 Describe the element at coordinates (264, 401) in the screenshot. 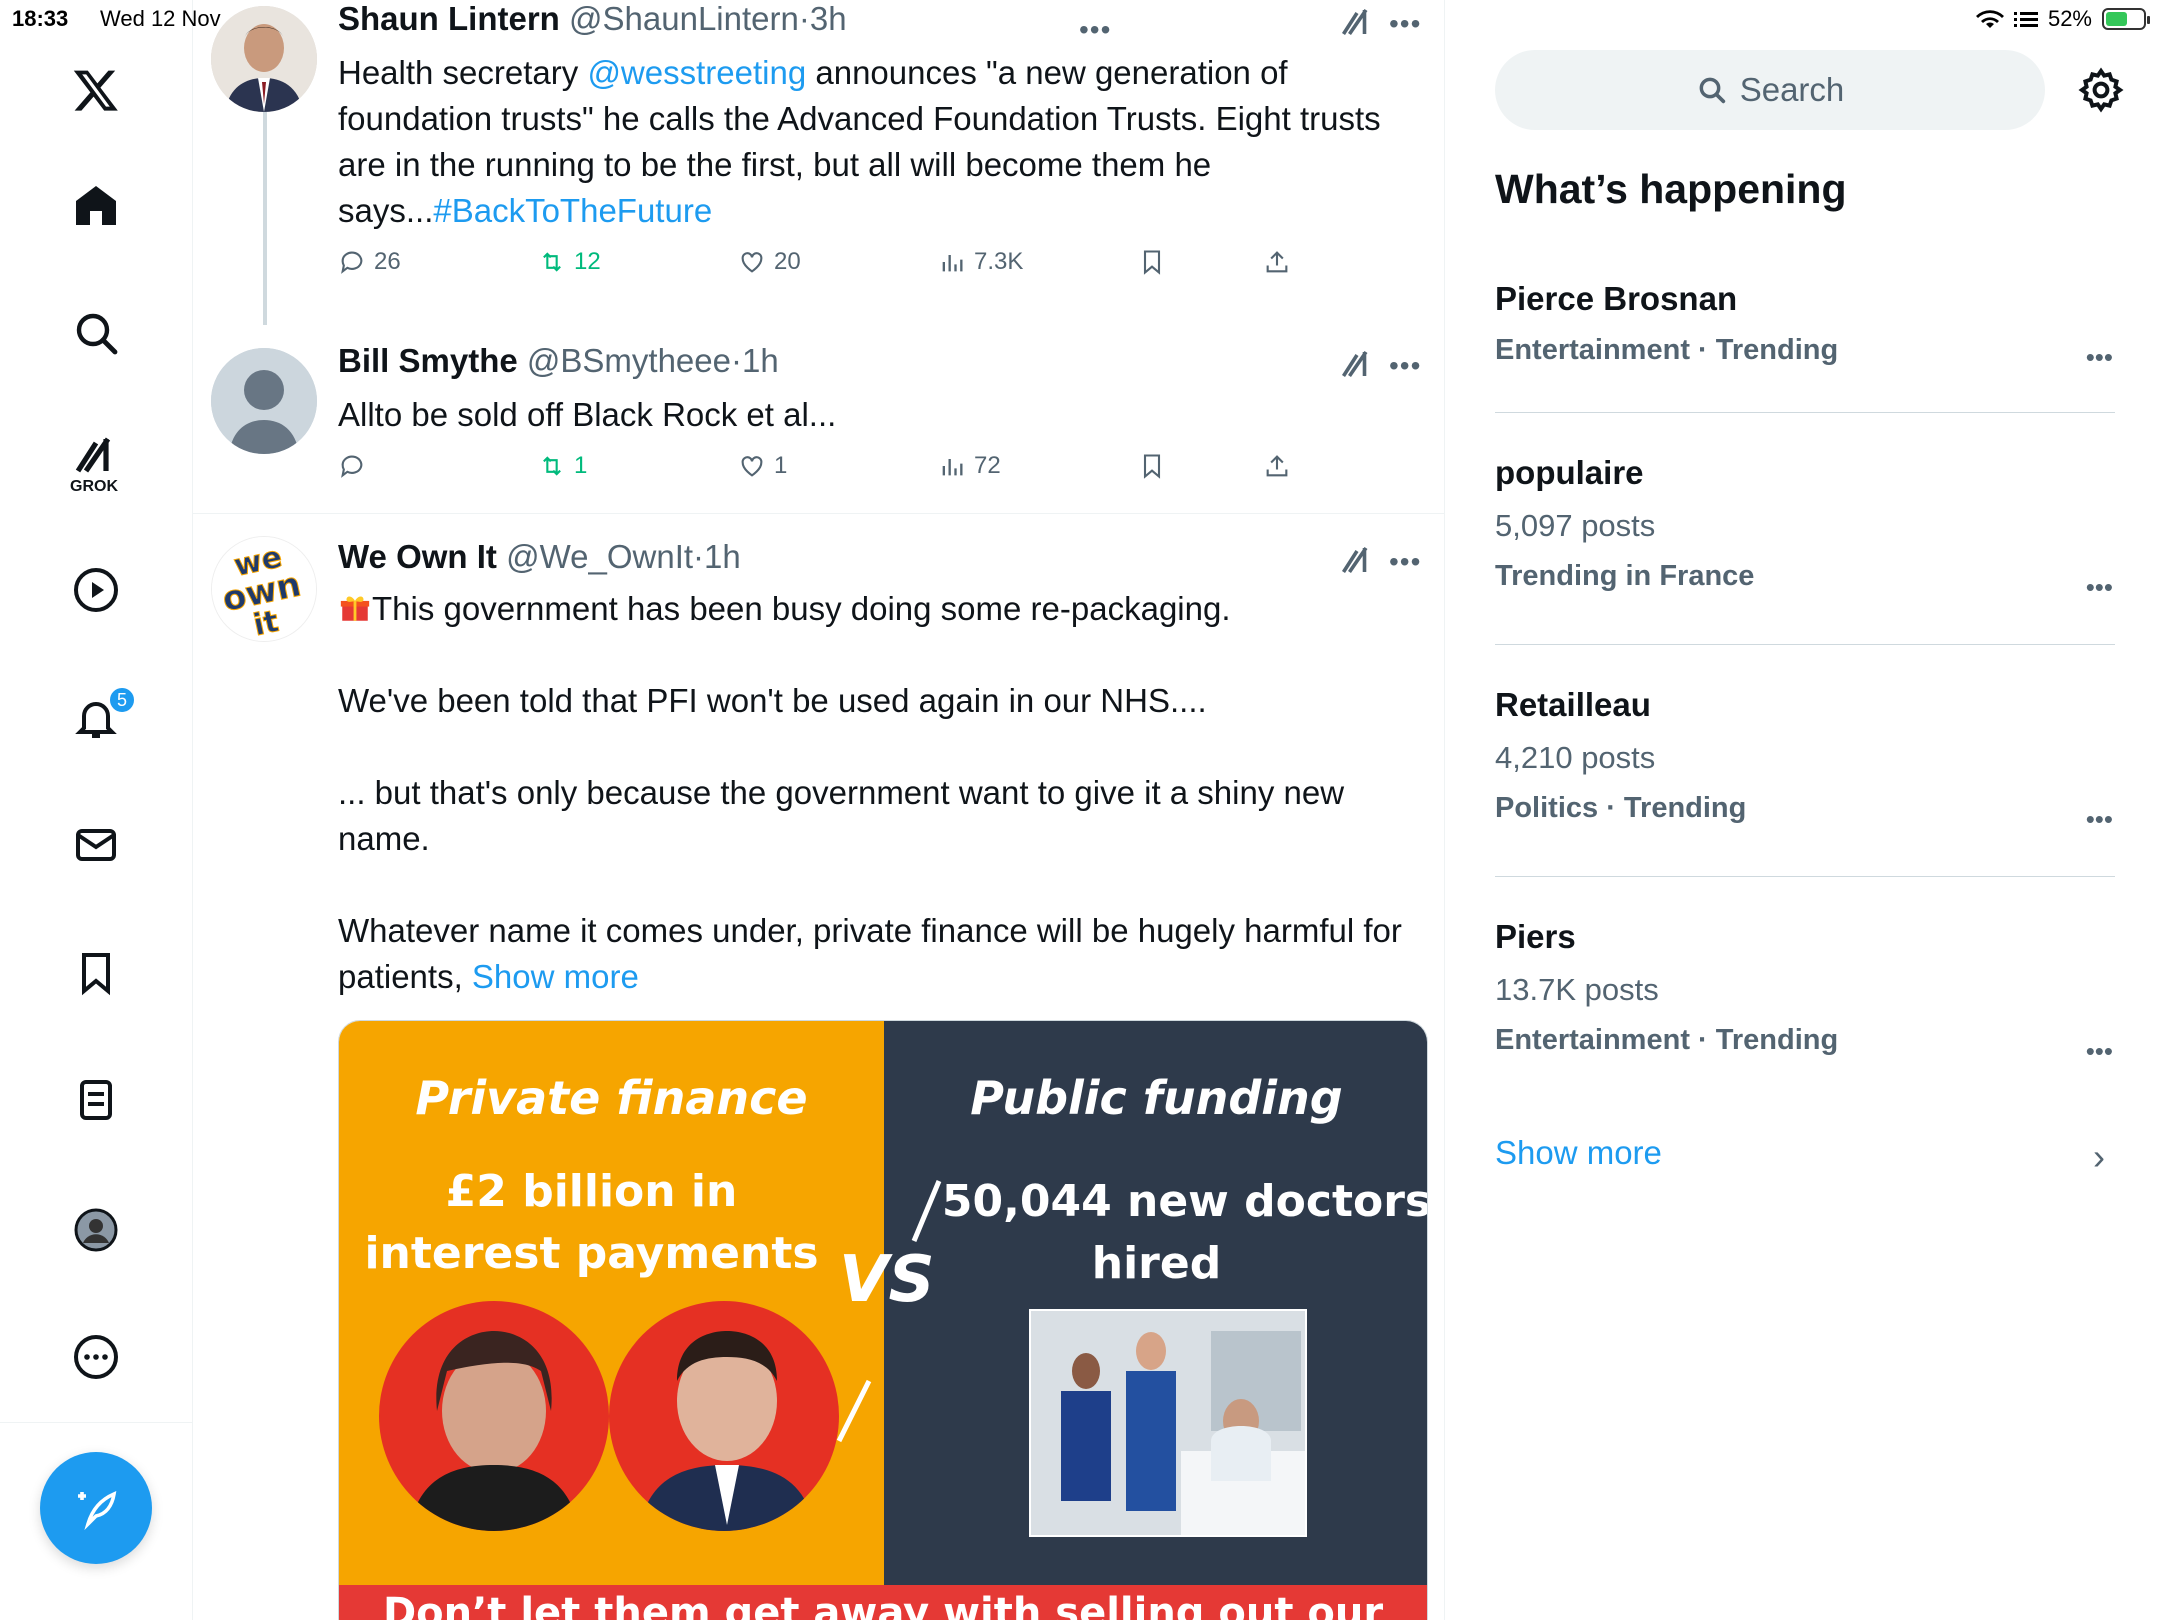

I see `avatar` at that location.